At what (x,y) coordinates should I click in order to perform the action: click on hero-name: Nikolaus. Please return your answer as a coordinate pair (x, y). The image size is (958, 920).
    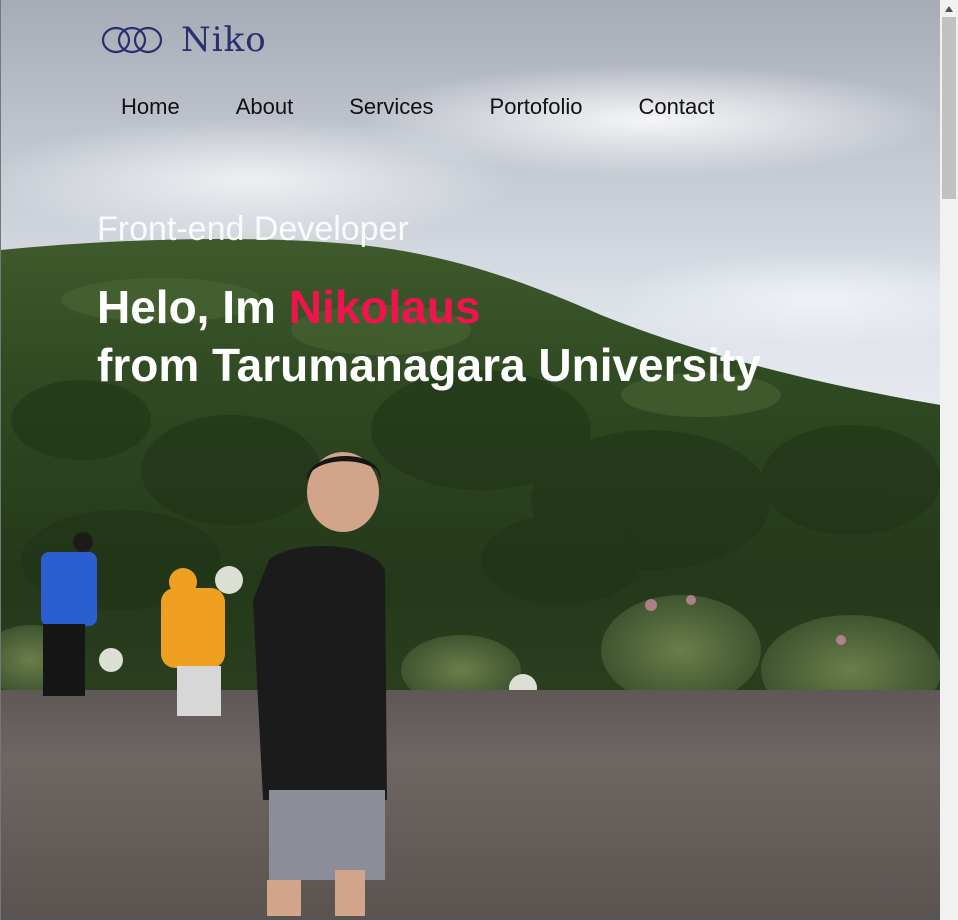
    Looking at the image, I should click on (384, 307).